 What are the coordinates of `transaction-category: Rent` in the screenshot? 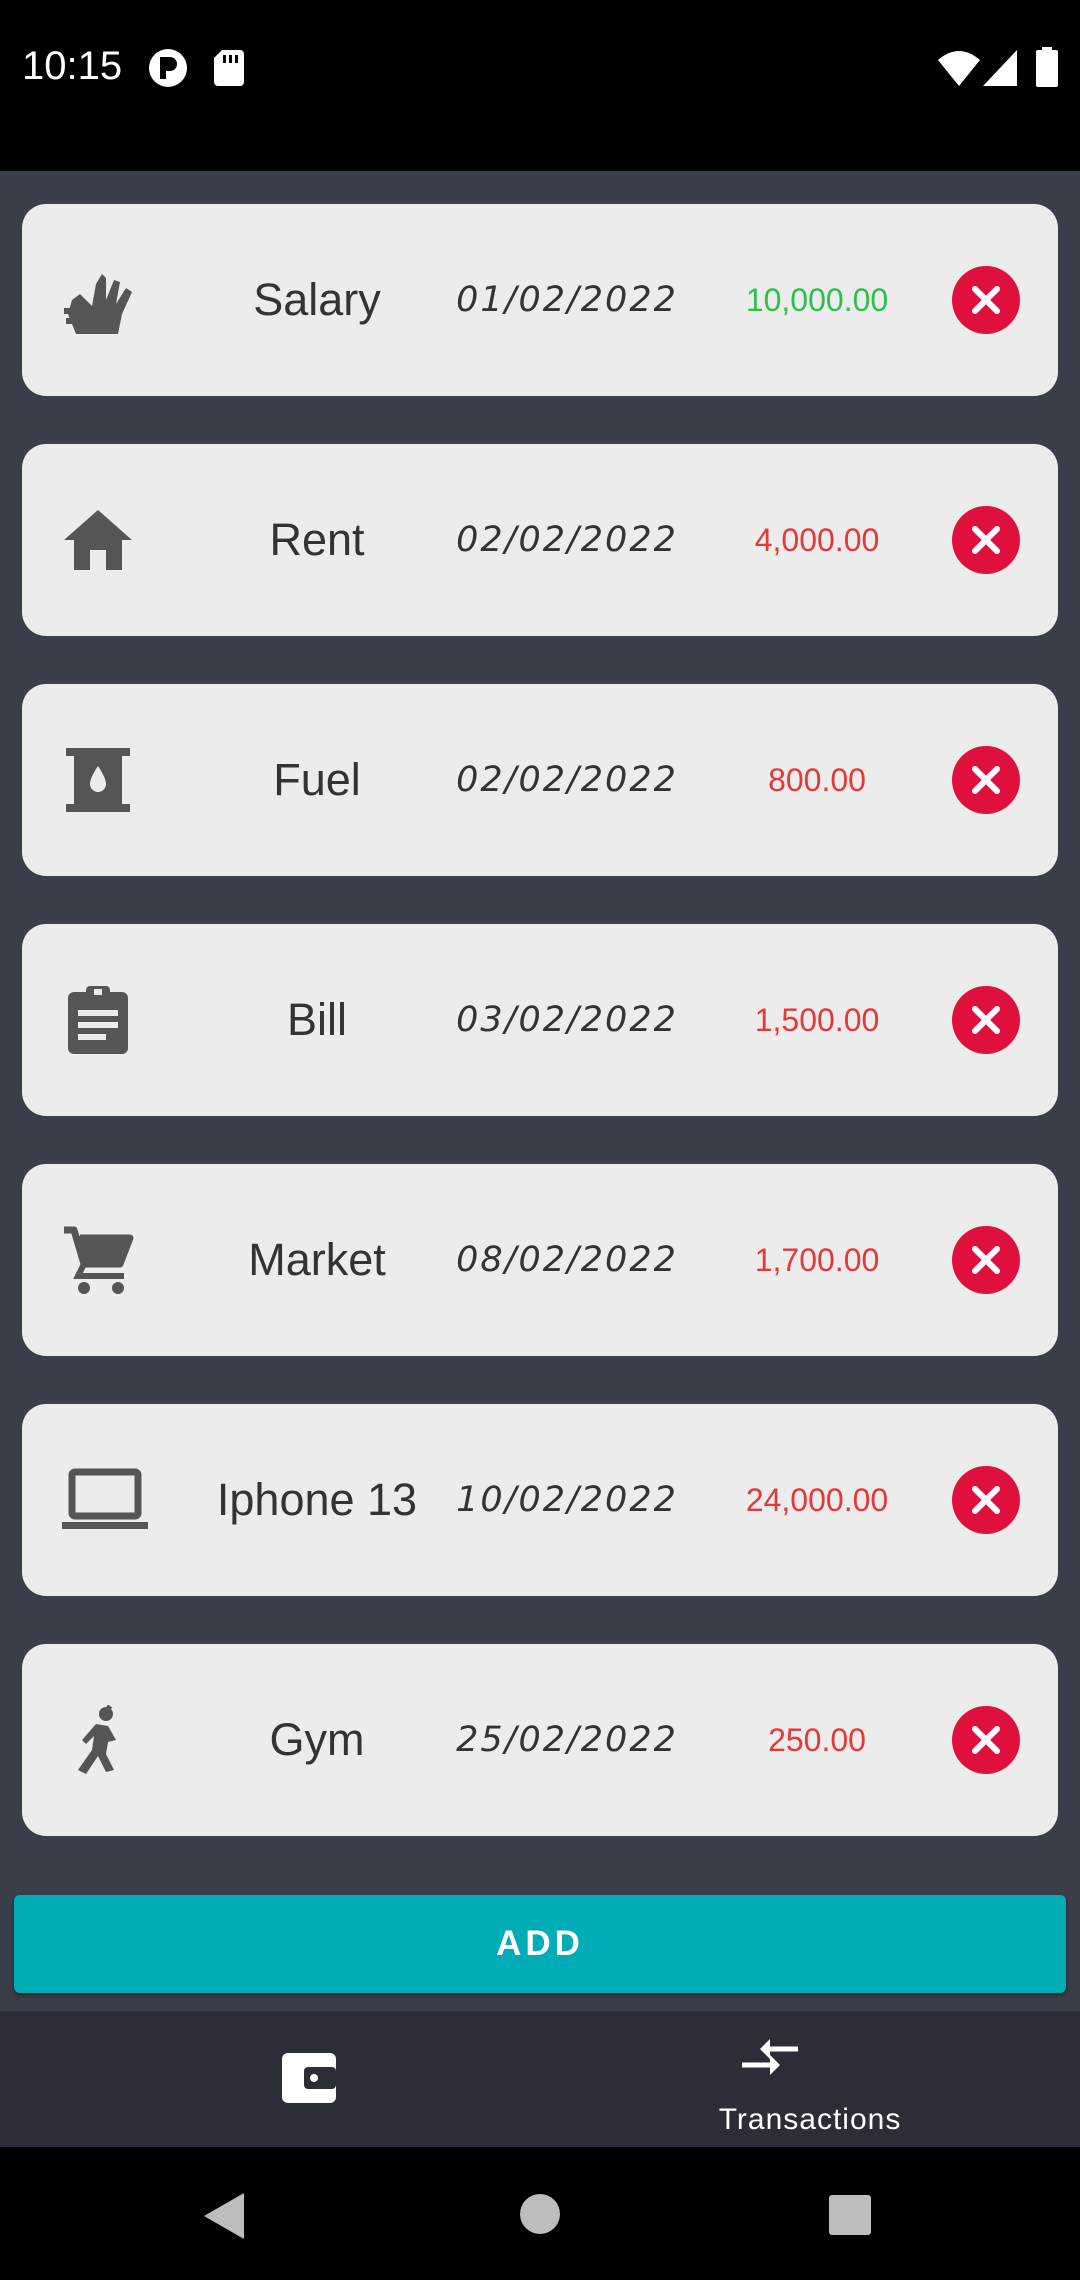 It's located at (317, 539).